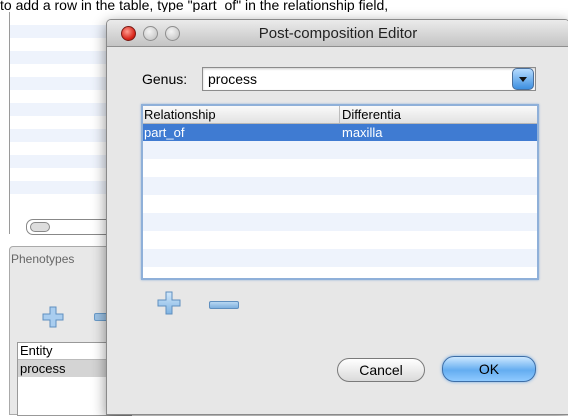 The height and width of the screenshot is (416, 568). Describe the element at coordinates (340, 132) in the screenshot. I see `table-row: part_of maxilla` at that location.